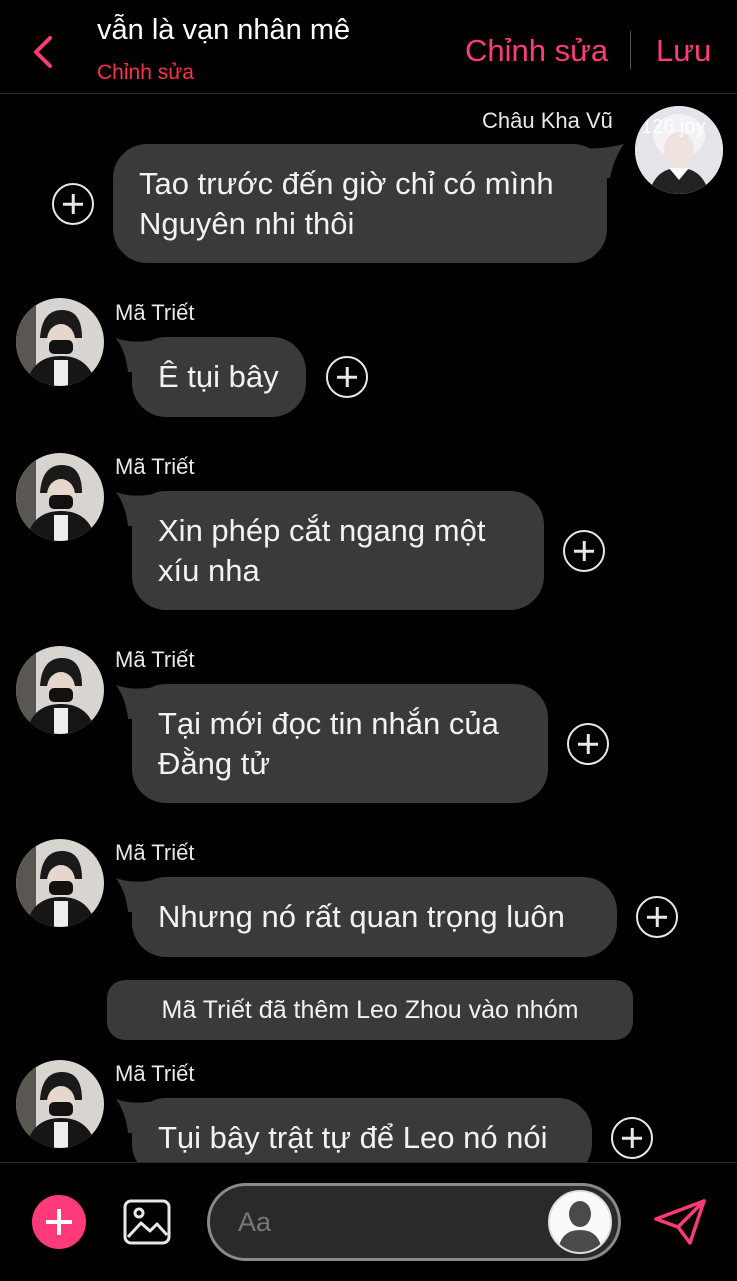 The image size is (737, 1281). I want to click on system-message: Mã Triết đã thêm Leo Zhou vào nhóm, so click(370, 1010).